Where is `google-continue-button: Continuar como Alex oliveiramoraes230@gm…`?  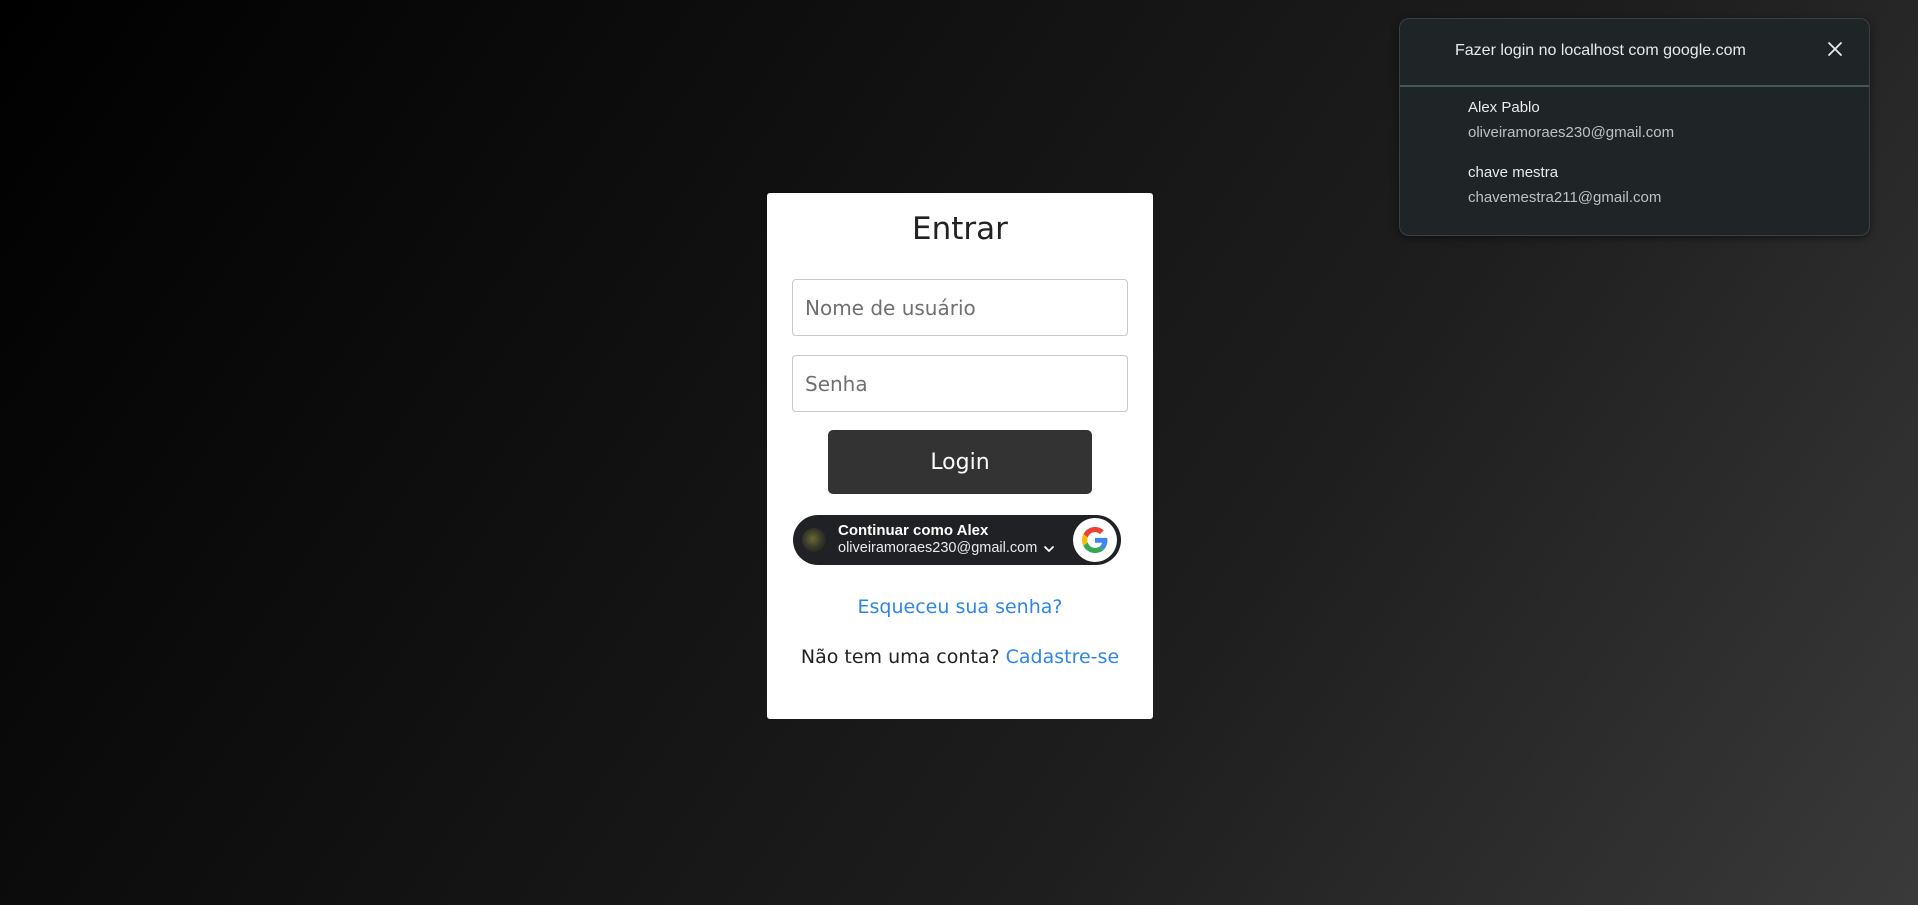
google-continue-button: Continuar como Alex oliveiramoraes230@gm… is located at coordinates (957, 540).